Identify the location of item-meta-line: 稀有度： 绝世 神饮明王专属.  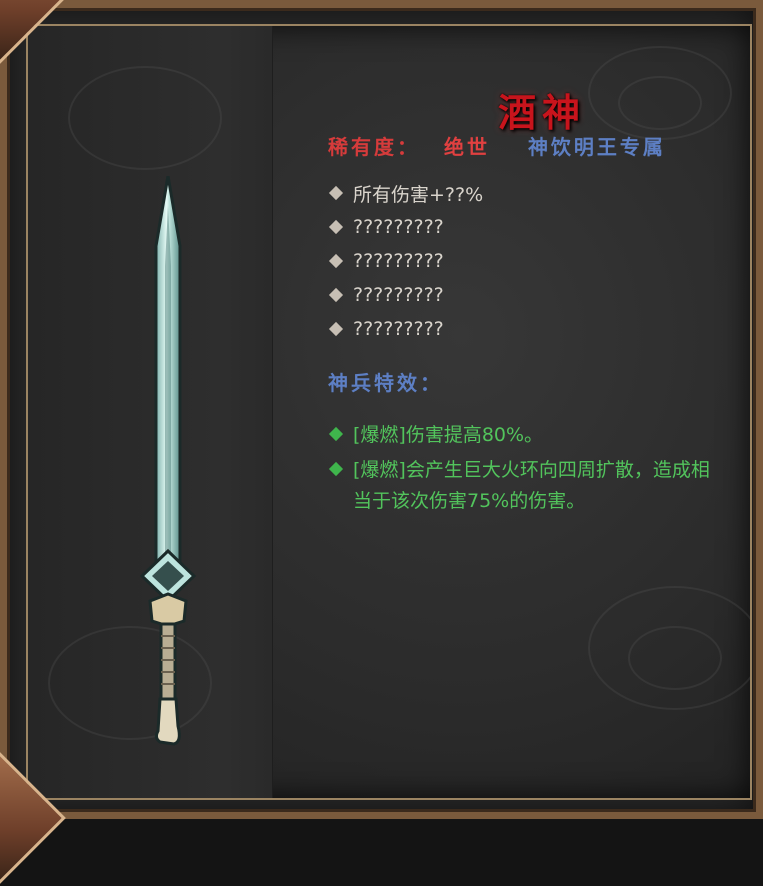
(497, 145).